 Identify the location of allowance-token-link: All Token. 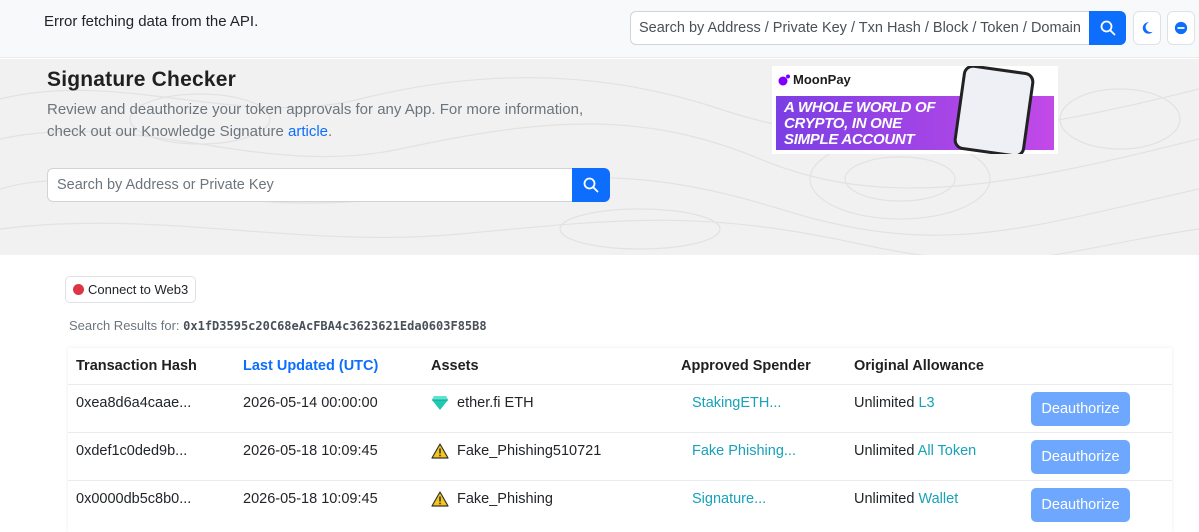
(947, 451).